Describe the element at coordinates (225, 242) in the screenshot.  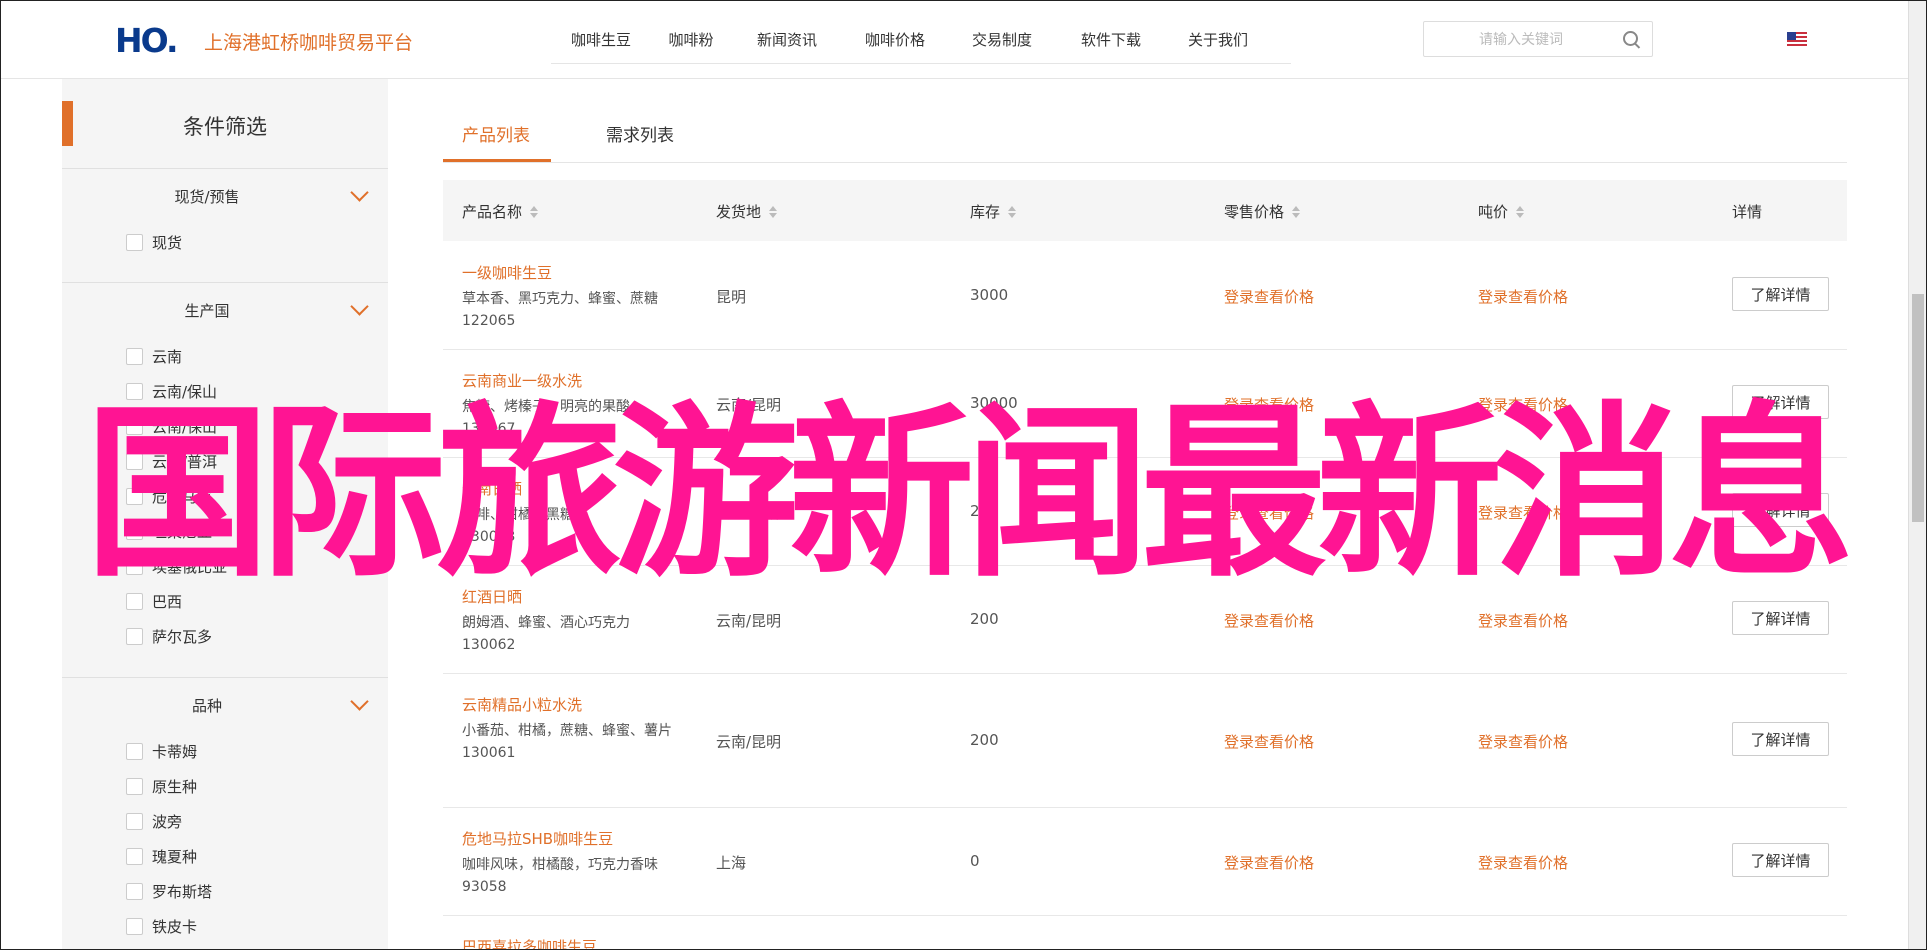
I see `filter-option: 现货` at that location.